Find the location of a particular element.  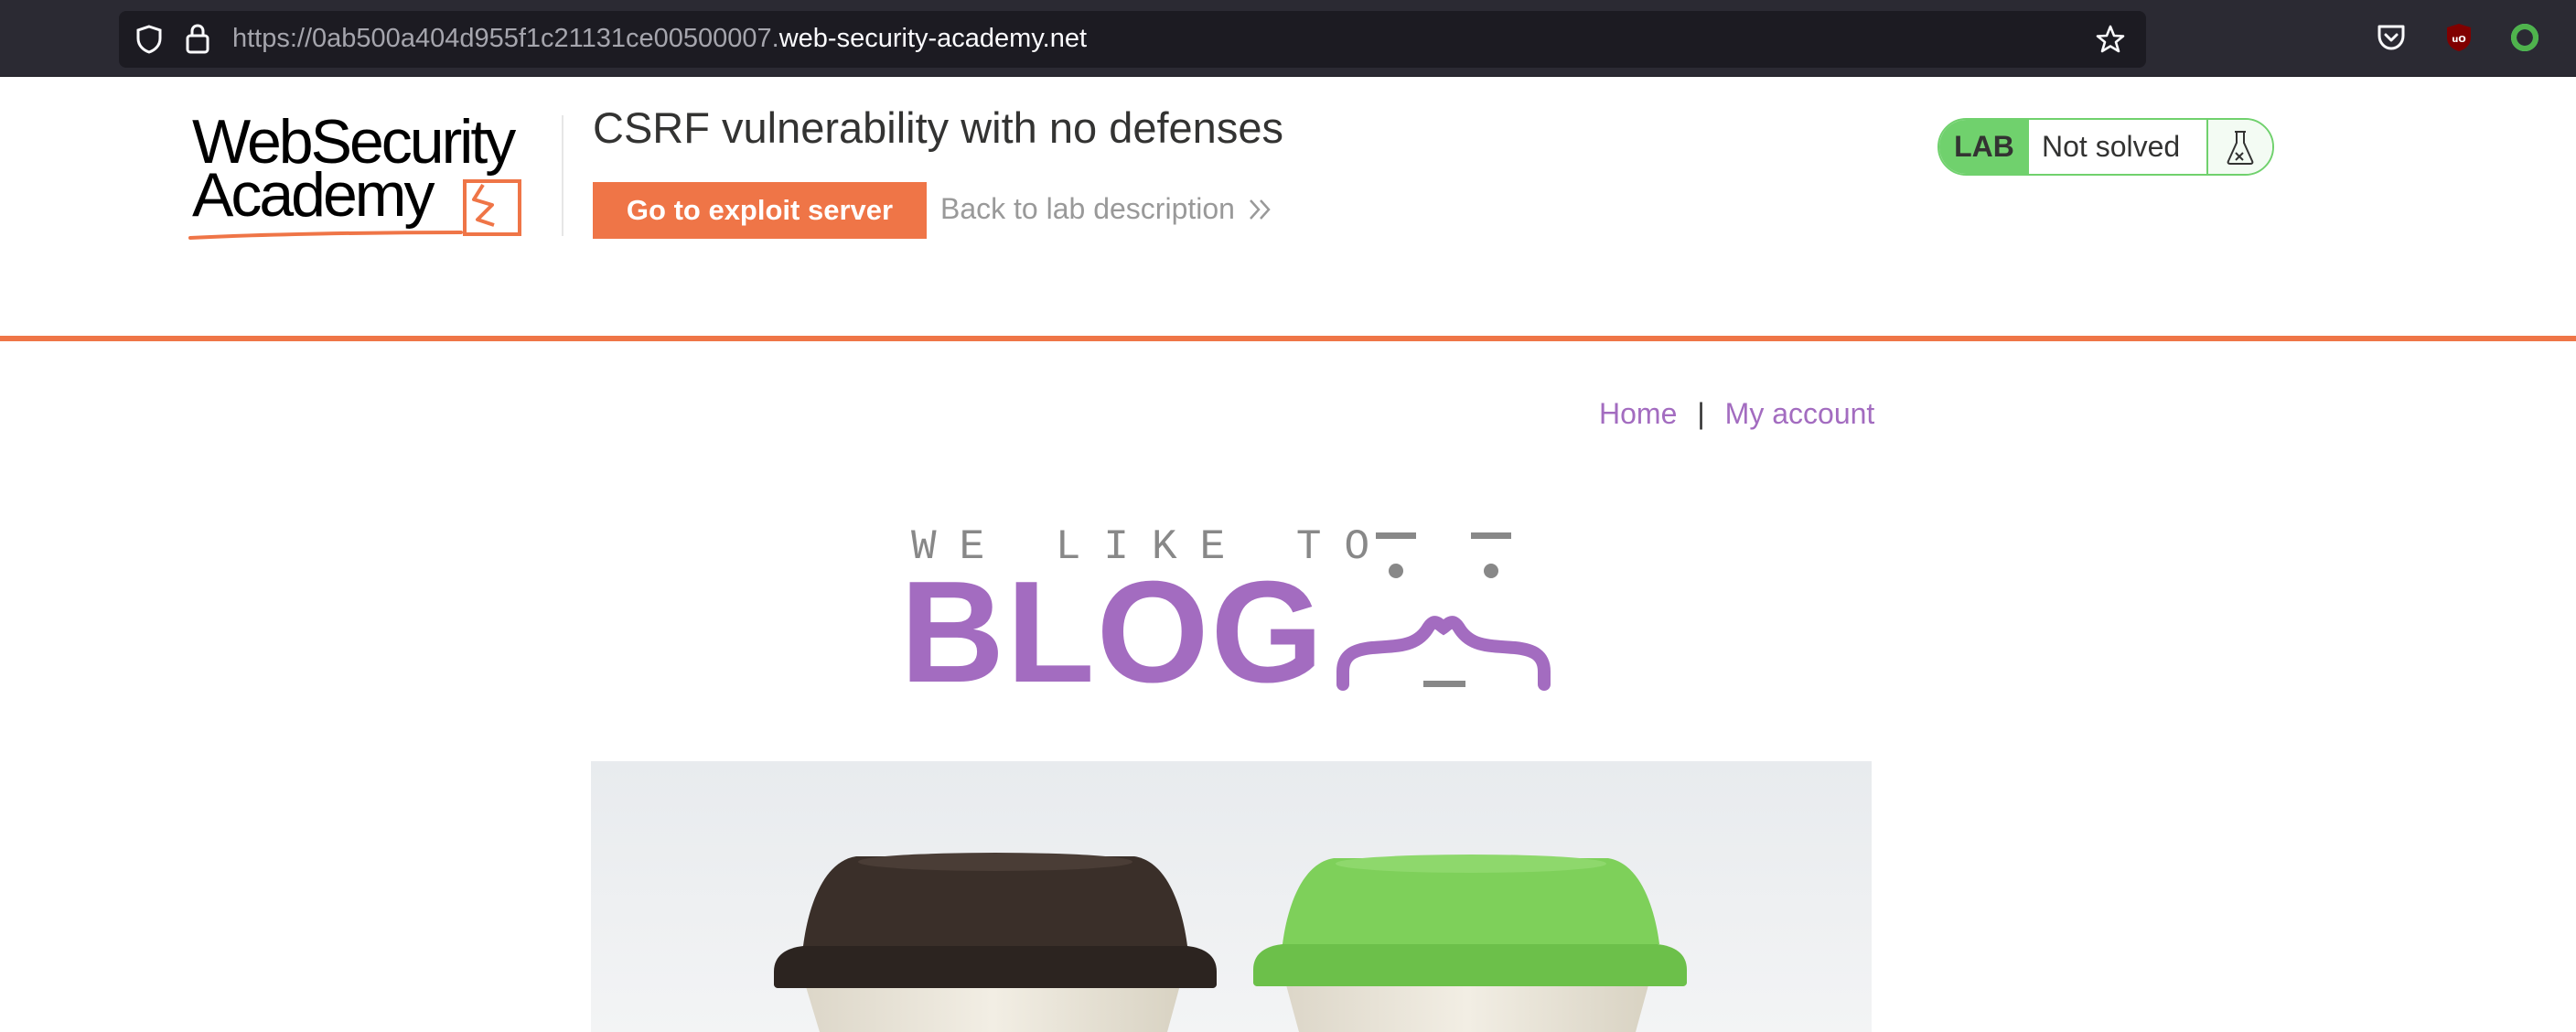

flask-icon is located at coordinates (2240, 147).